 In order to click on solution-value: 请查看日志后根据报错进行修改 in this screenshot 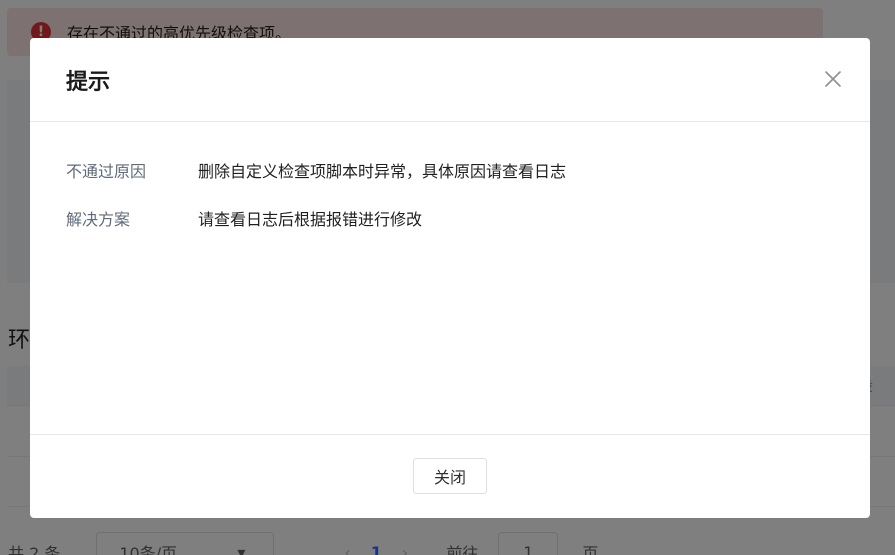, I will do `click(310, 219)`.